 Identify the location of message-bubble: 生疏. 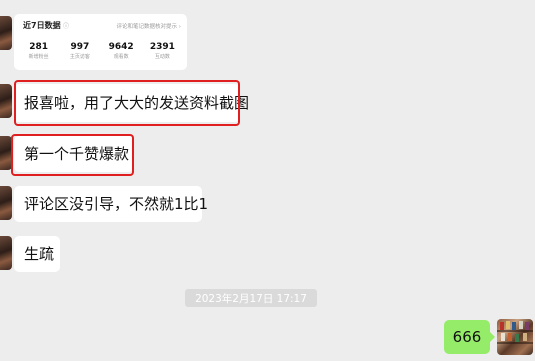
(37, 254).